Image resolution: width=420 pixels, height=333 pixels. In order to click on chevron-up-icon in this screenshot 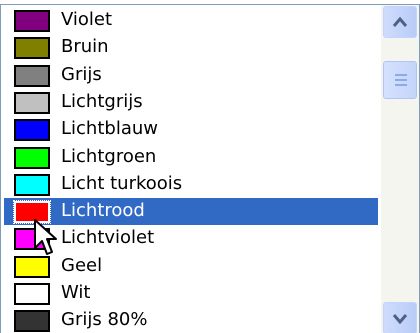, I will do `click(400, 21)`.